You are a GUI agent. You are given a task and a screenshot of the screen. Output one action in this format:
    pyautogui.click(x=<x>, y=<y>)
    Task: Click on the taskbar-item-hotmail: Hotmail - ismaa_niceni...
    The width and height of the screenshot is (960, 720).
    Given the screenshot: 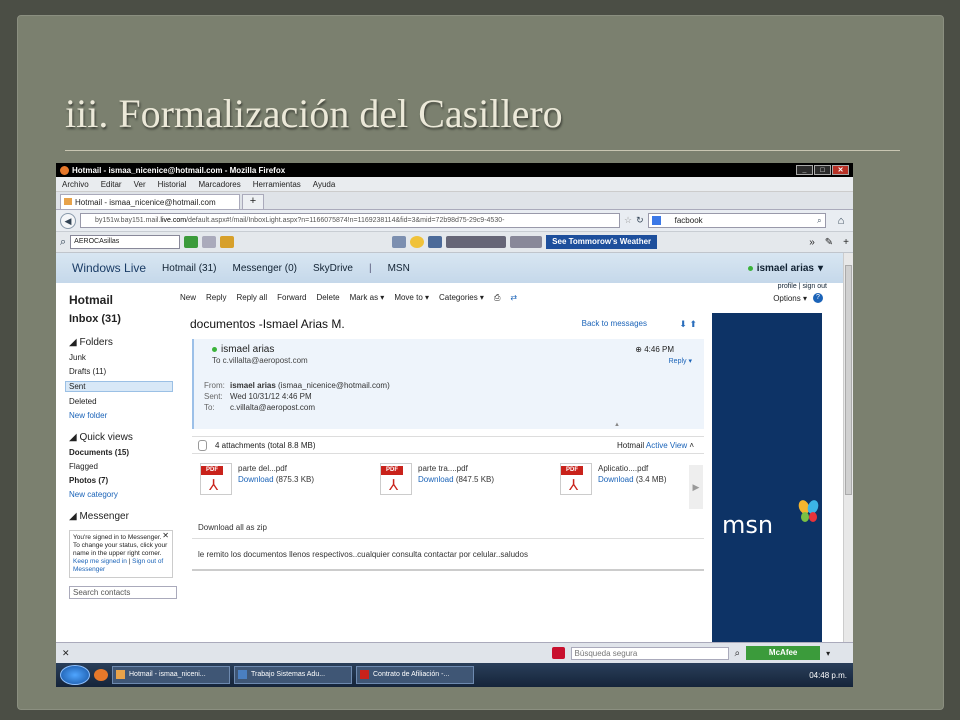 What is the action you would take?
    pyautogui.click(x=171, y=675)
    